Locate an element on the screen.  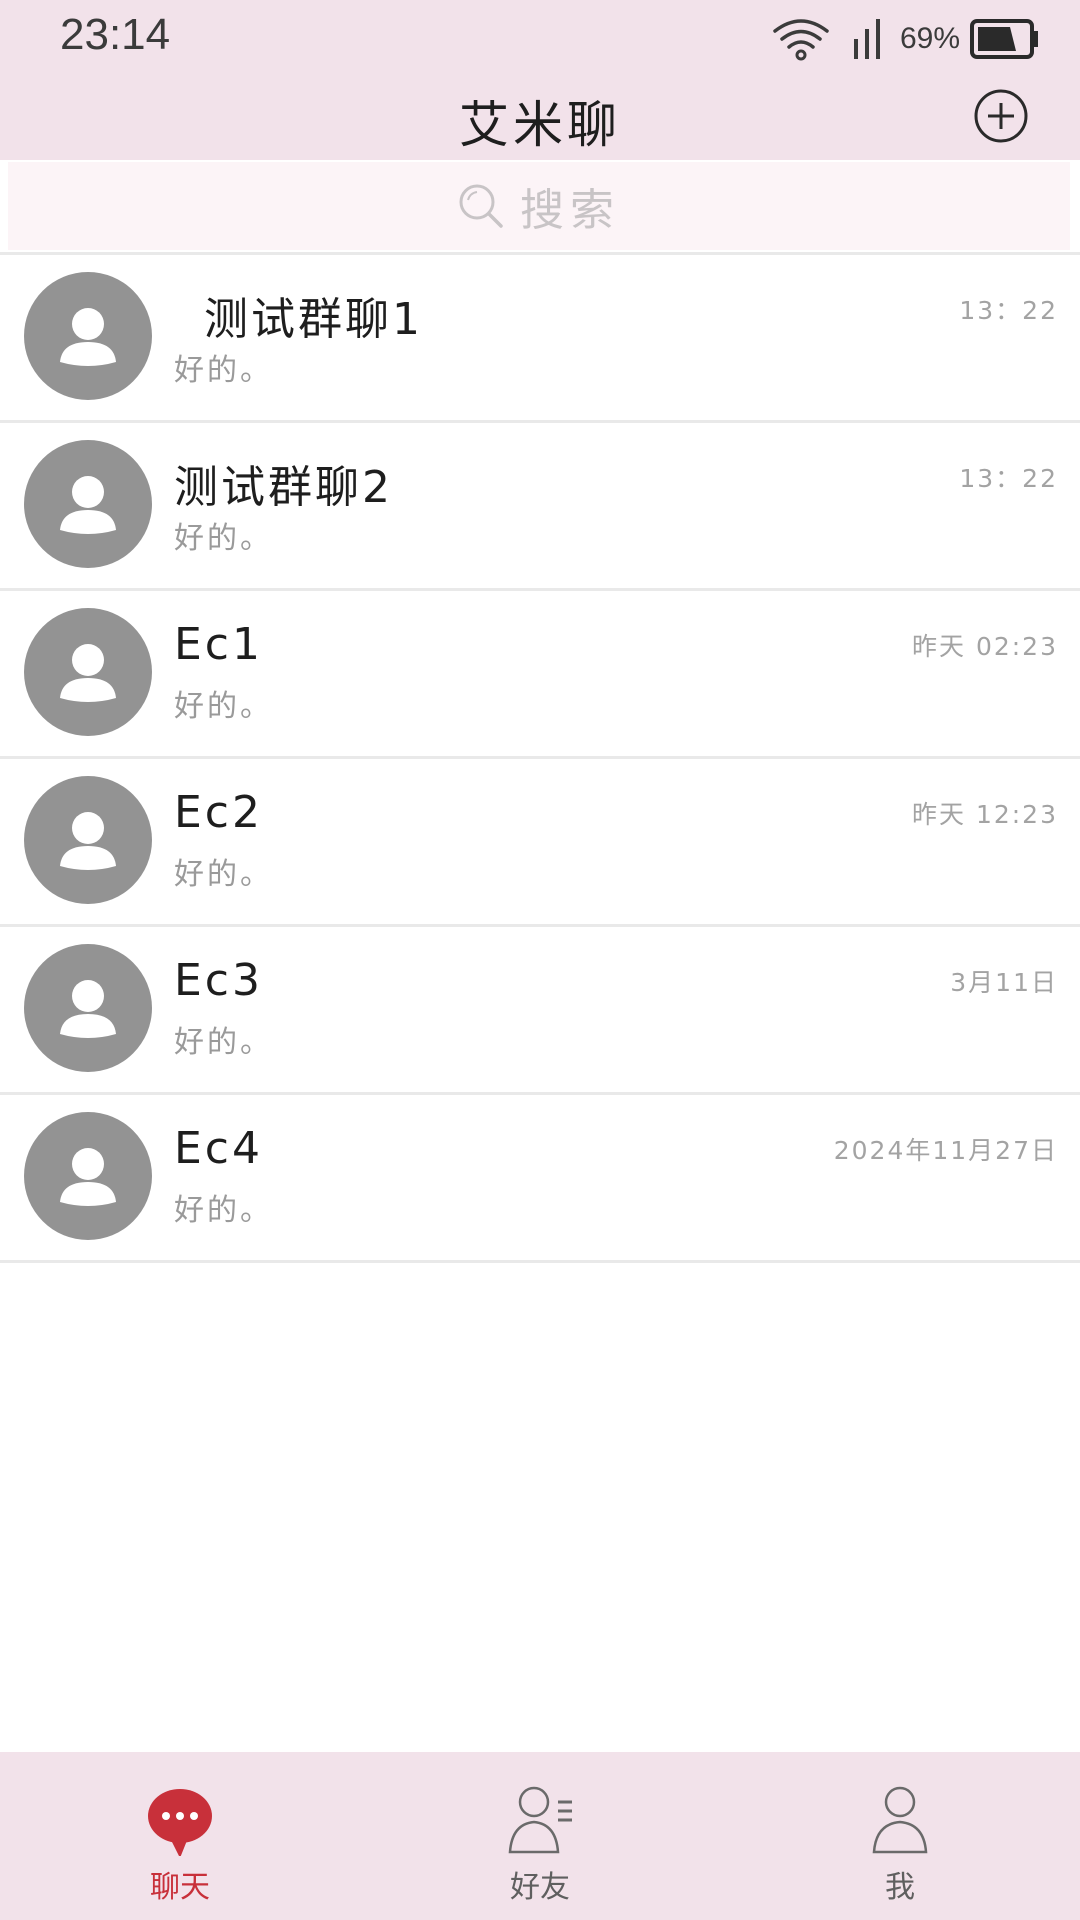
chat-item: Ec2 好的。 昨天 12:23 is located at coordinates (540, 843).